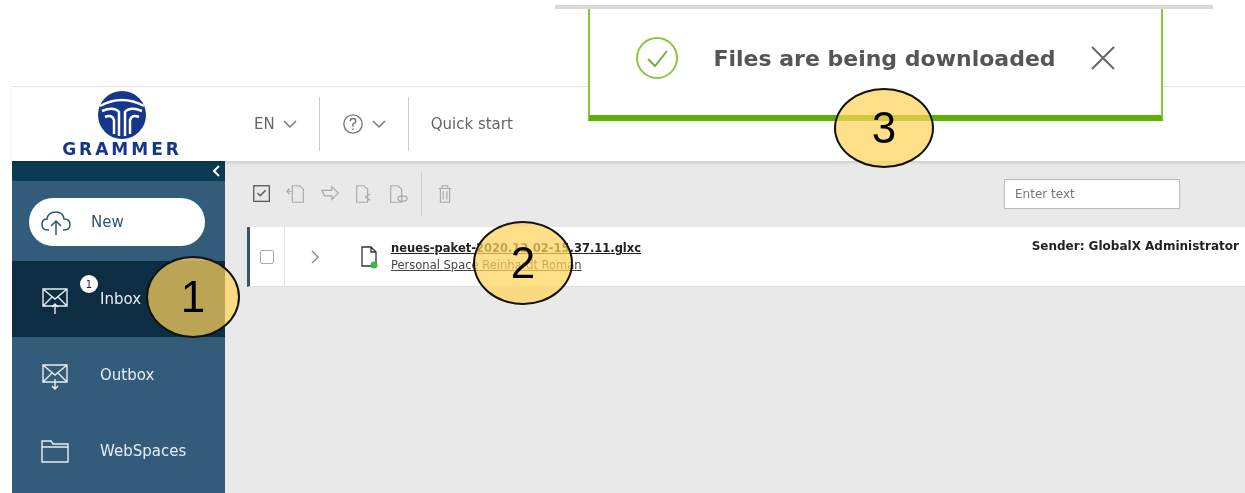 This screenshot has width=1245, height=493. Describe the element at coordinates (369, 256) in the screenshot. I see `document-icon` at that location.